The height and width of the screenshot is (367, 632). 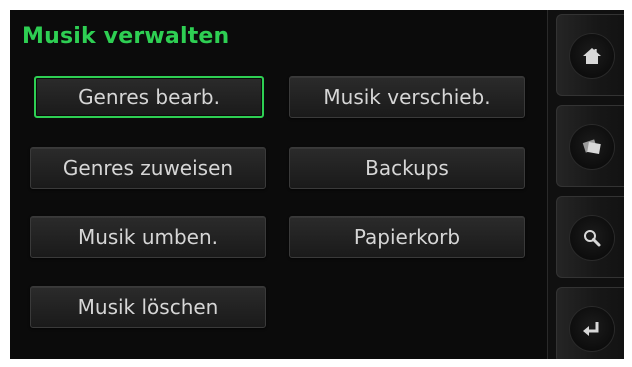 I want to click on edit-genres-button: Genres bearb., so click(x=149, y=97).